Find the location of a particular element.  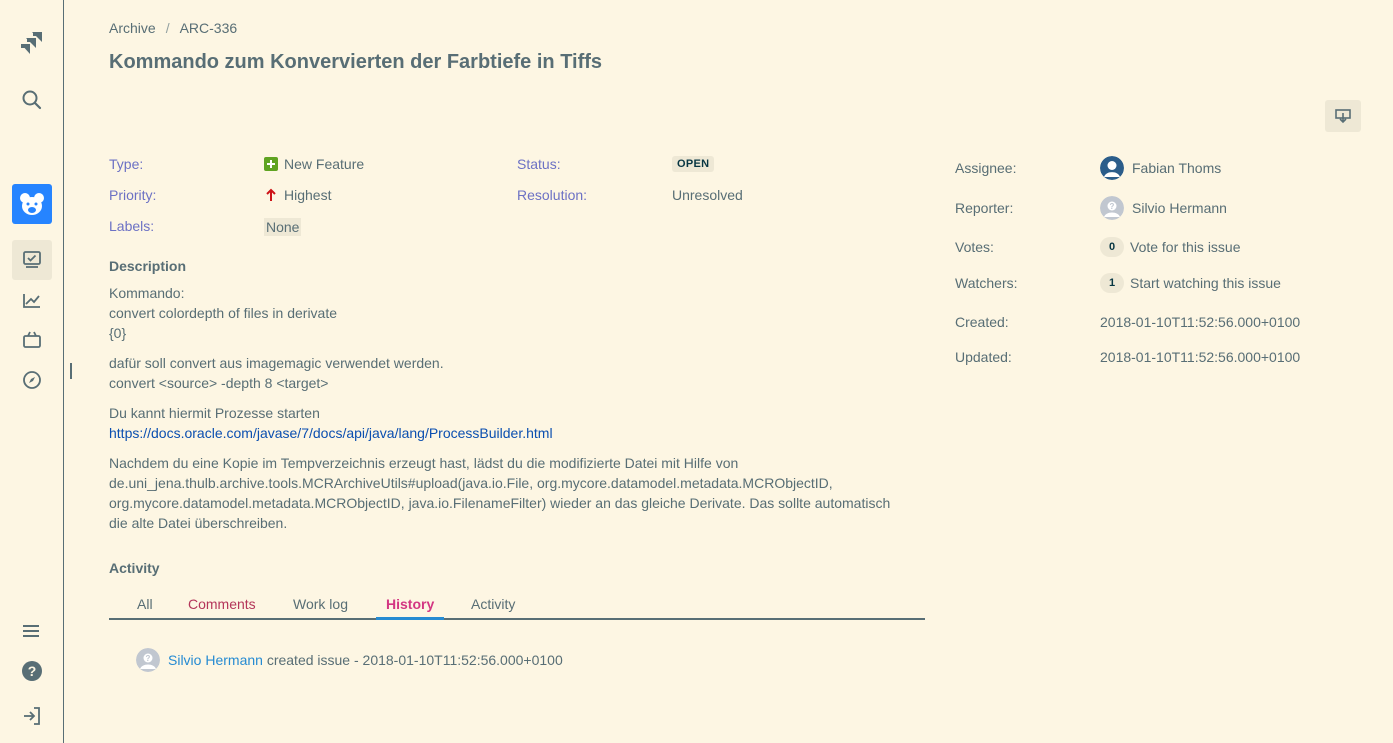

search-icon is located at coordinates (32, 100).